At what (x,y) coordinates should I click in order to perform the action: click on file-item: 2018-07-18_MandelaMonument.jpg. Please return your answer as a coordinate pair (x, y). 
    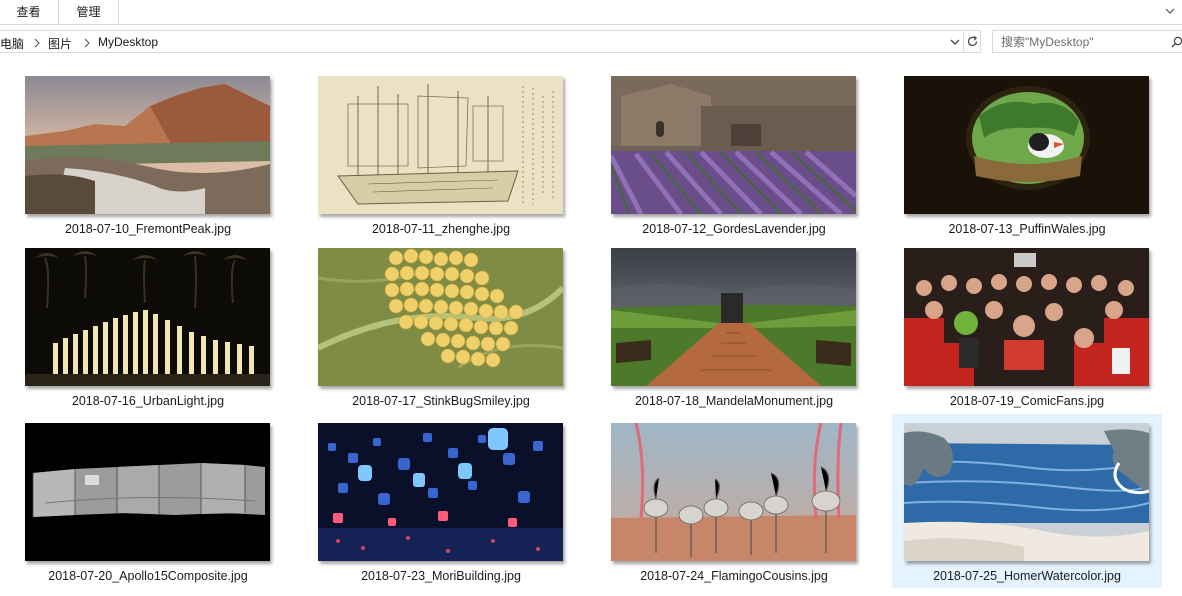
    Looking at the image, I should click on (734, 323).